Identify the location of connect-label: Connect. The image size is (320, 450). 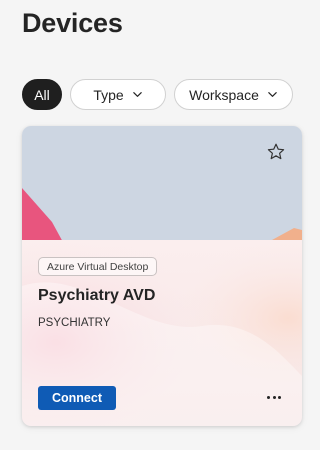
(77, 398).